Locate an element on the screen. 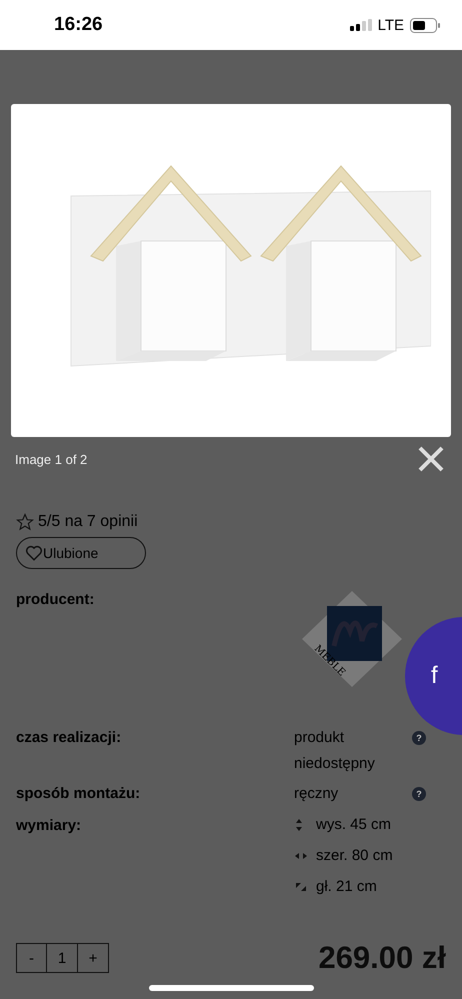  spec-label: czas realizacji: is located at coordinates (69, 738).